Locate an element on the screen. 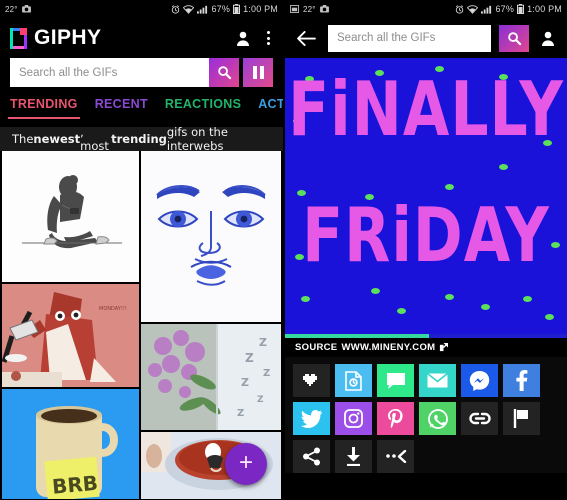 This screenshot has width=567, height=500. gif-text-line-2: FRiDAY is located at coordinates (426, 236).